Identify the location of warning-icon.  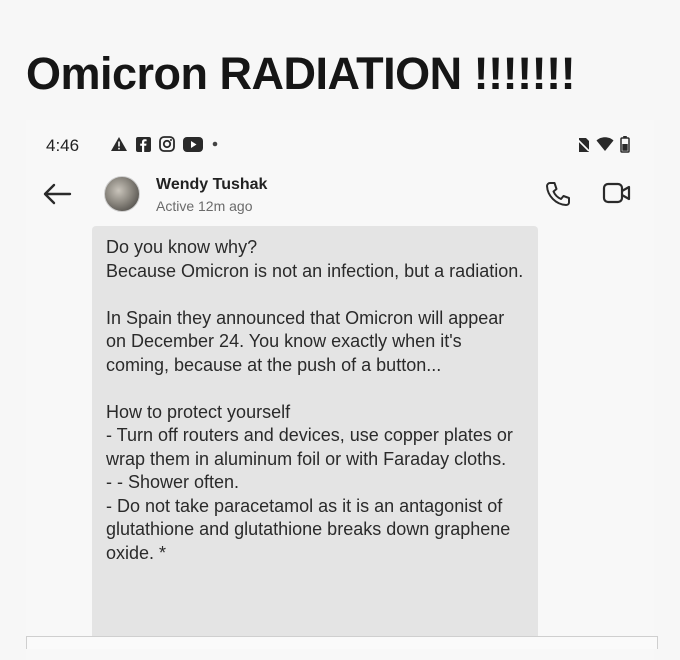
(119, 144).